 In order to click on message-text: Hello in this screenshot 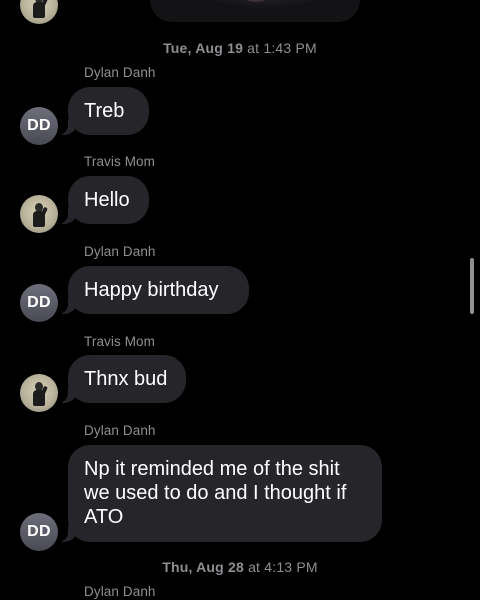, I will do `click(107, 200)`.